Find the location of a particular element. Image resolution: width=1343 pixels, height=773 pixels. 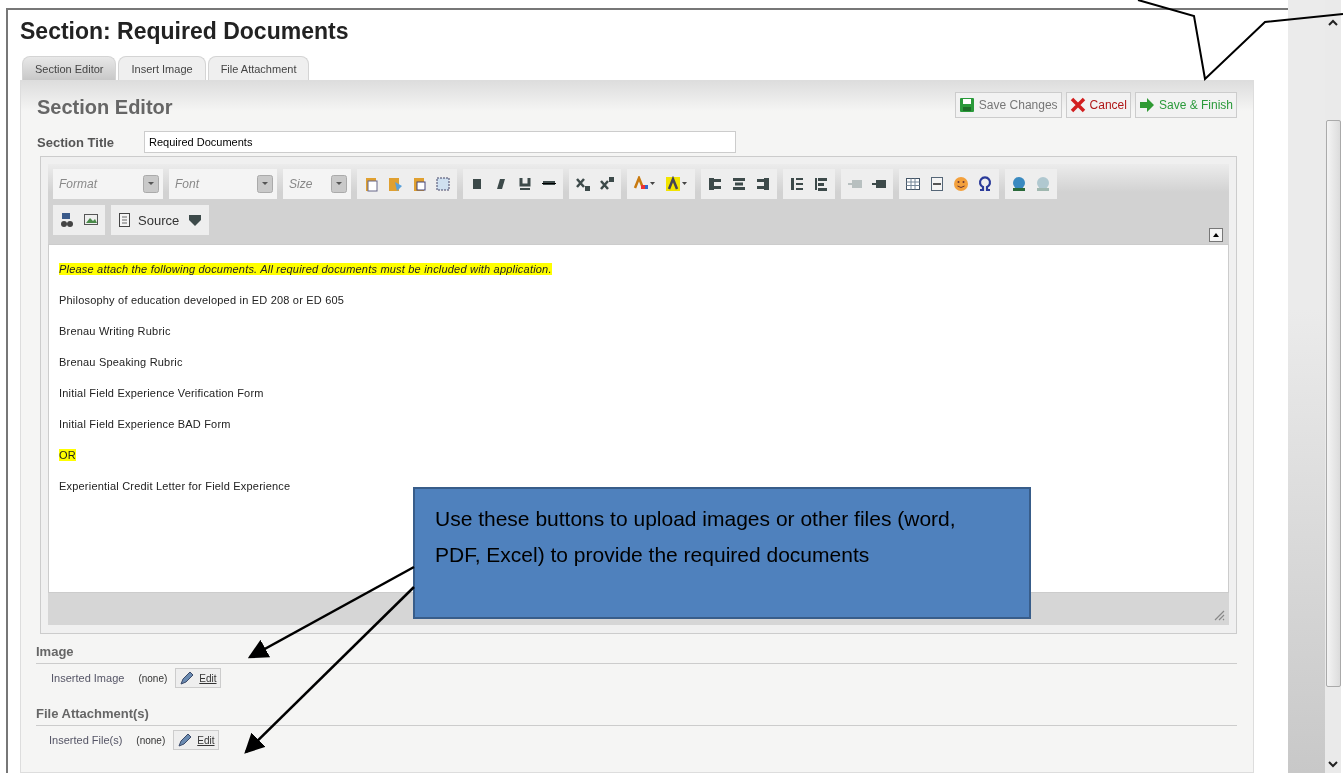

field-label: Inserted Image is located at coordinates (88, 678).